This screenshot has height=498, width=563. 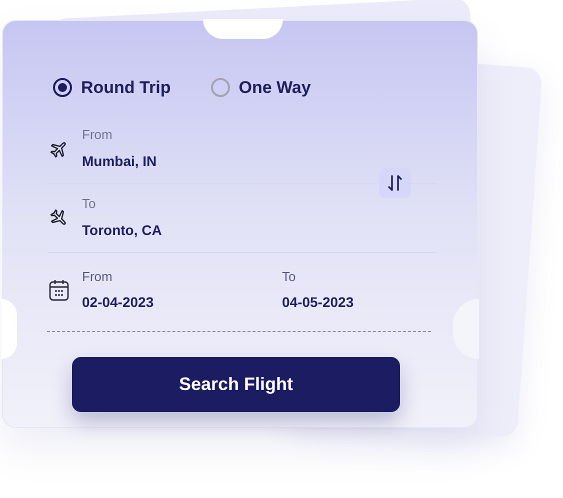 I want to click on trip-type-radio: Round Trip, so click(x=112, y=87).